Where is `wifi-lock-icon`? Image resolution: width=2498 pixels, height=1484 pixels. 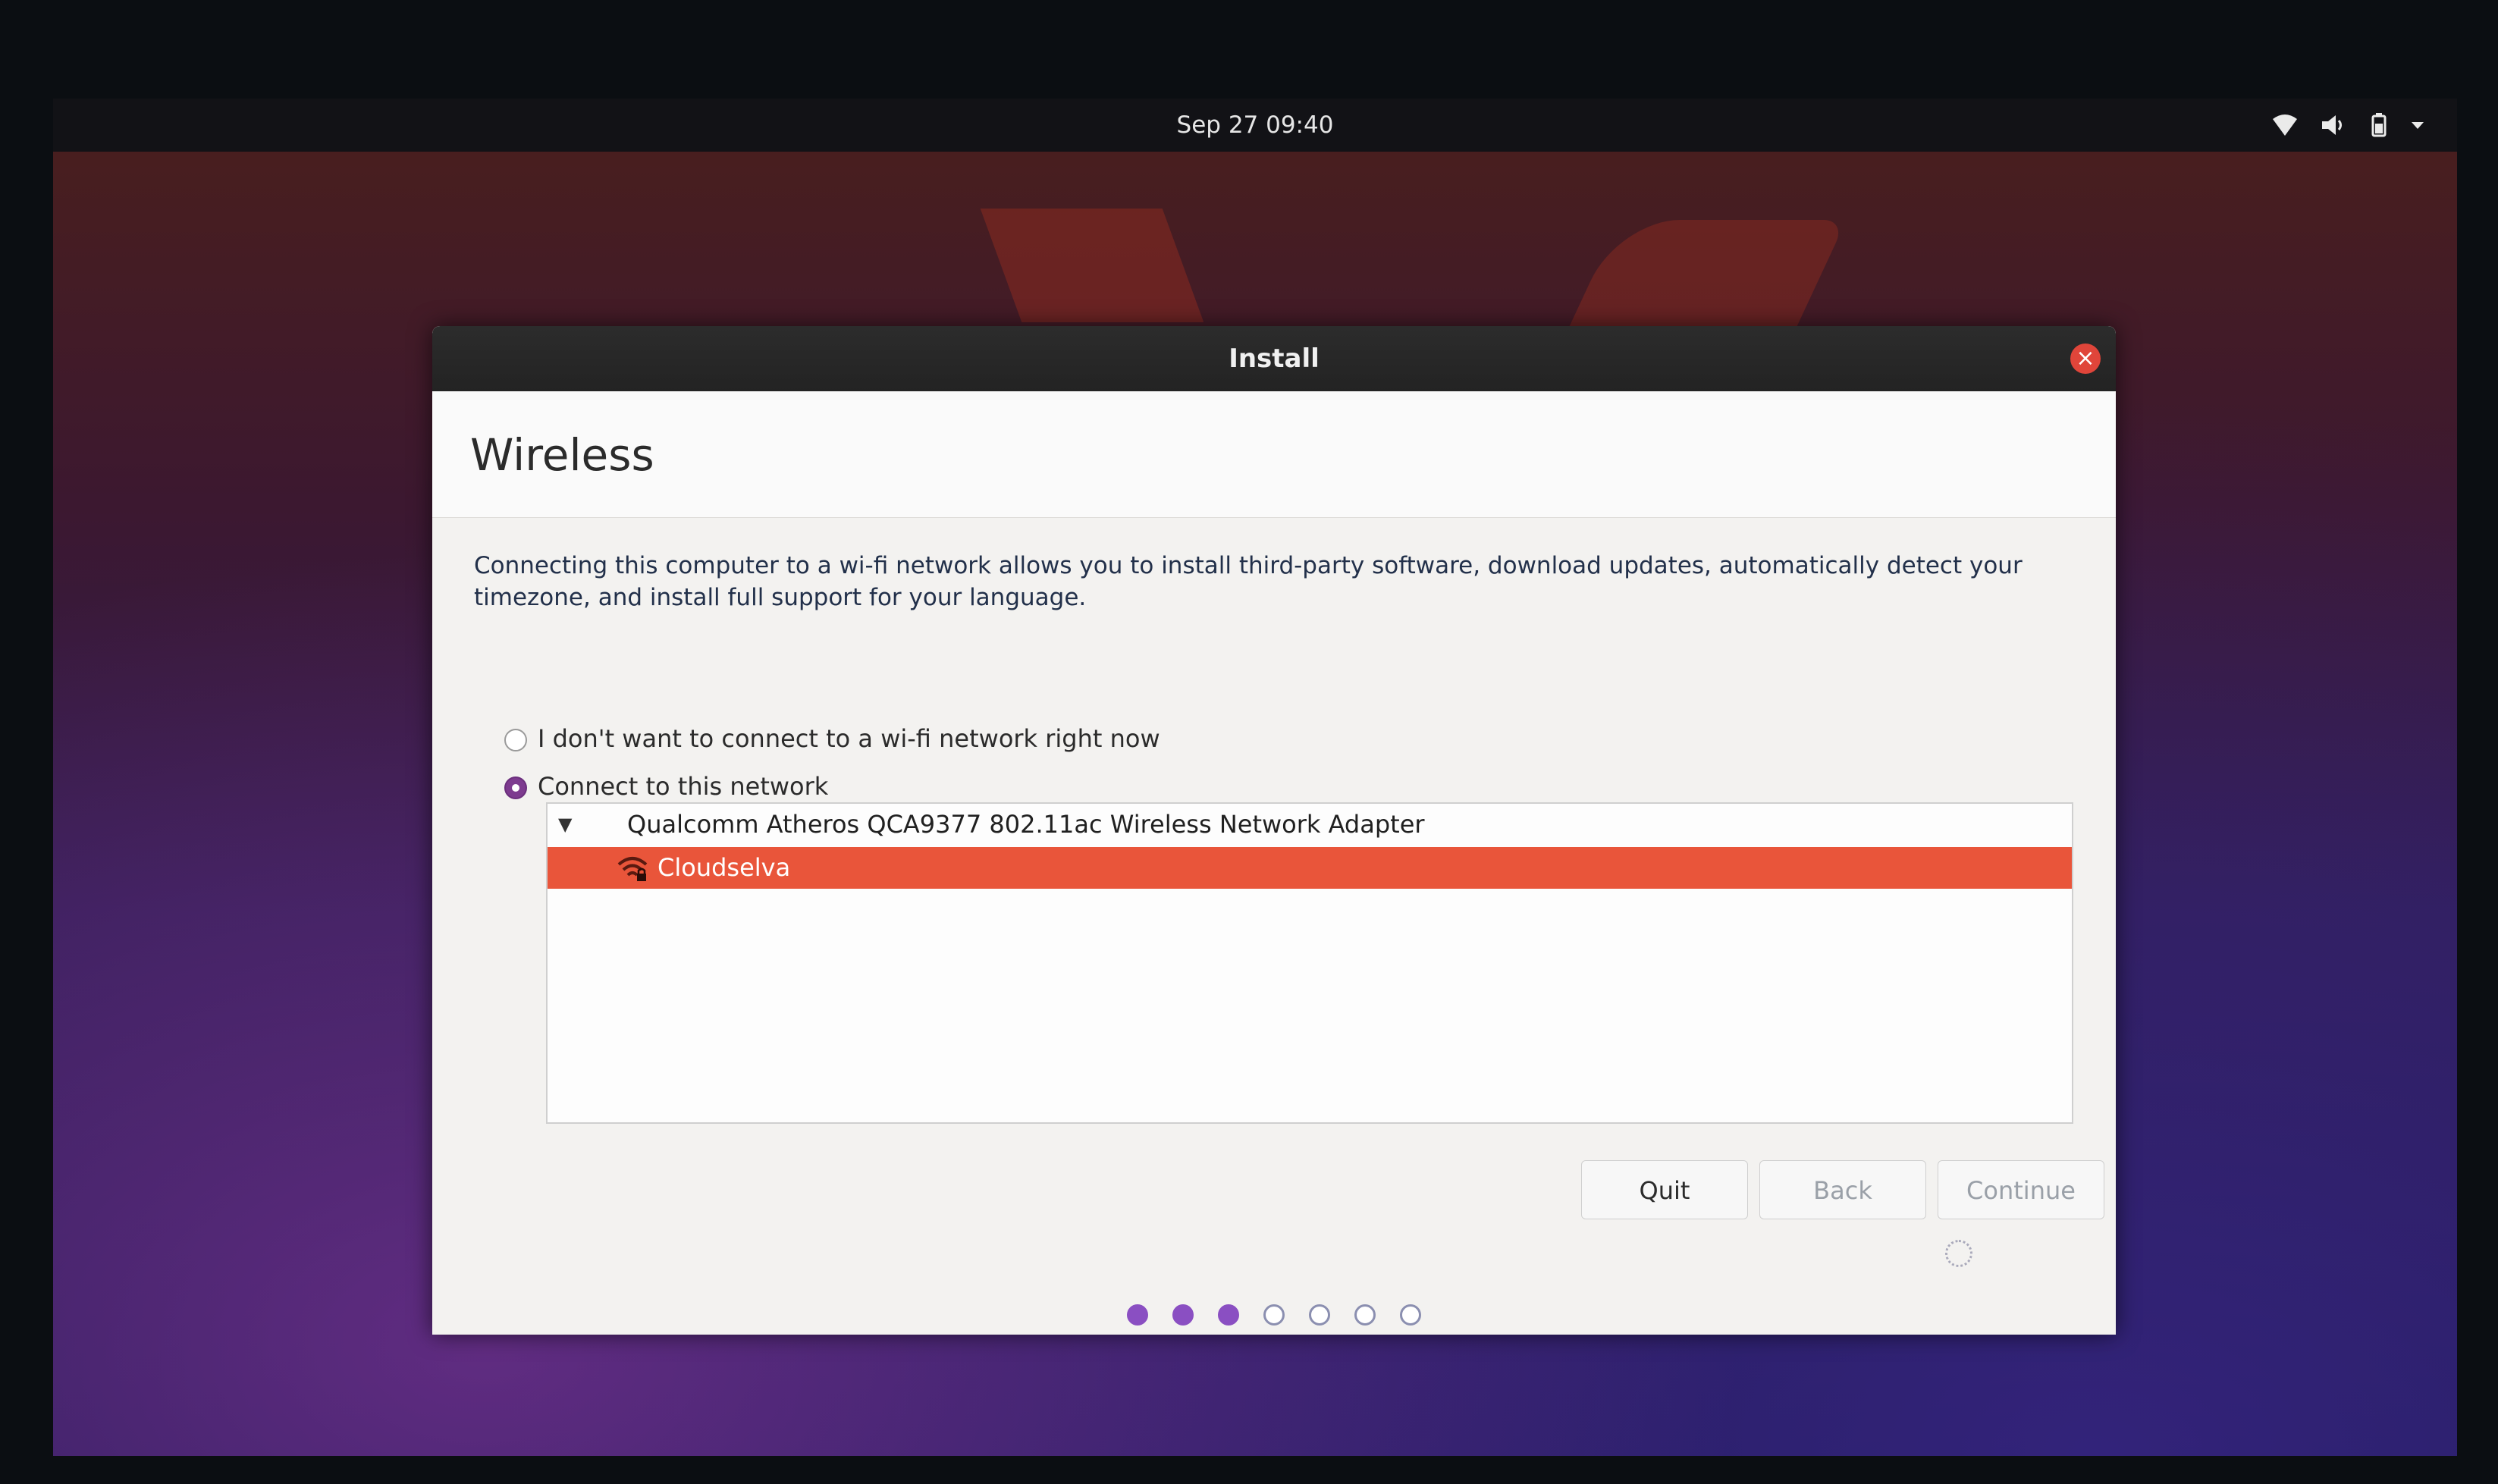 wifi-lock-icon is located at coordinates (632, 869).